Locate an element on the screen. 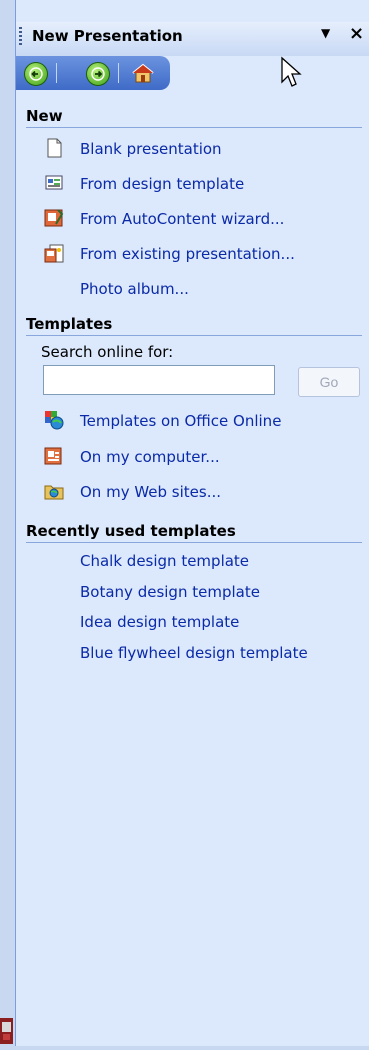  forward-arrow-icon is located at coordinates (98, 74).